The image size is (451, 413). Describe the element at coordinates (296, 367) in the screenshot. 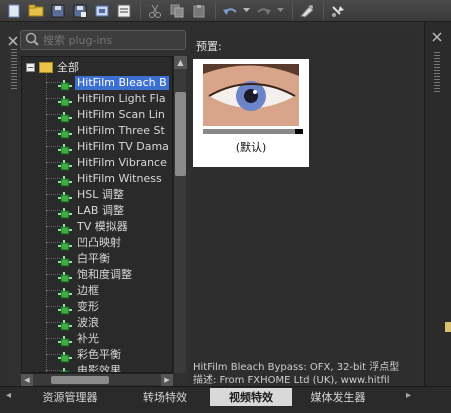

I see `description-line-1: HitFilm Bleach Bypass: OFX, 32-bit 浮点型` at that location.